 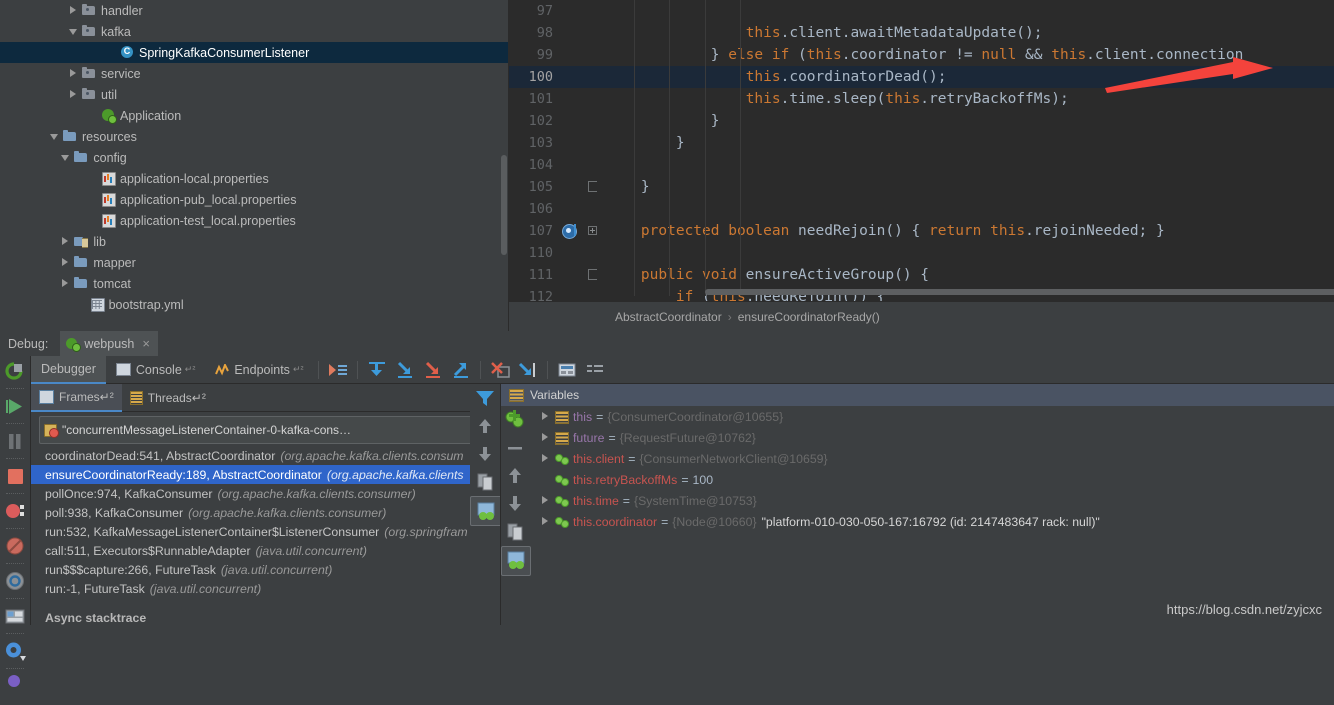 I want to click on view-breakpoints-button, so click(x=15, y=511).